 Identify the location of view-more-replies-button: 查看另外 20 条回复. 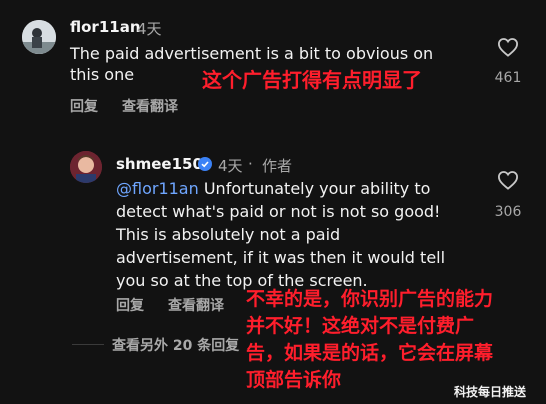
(175, 345).